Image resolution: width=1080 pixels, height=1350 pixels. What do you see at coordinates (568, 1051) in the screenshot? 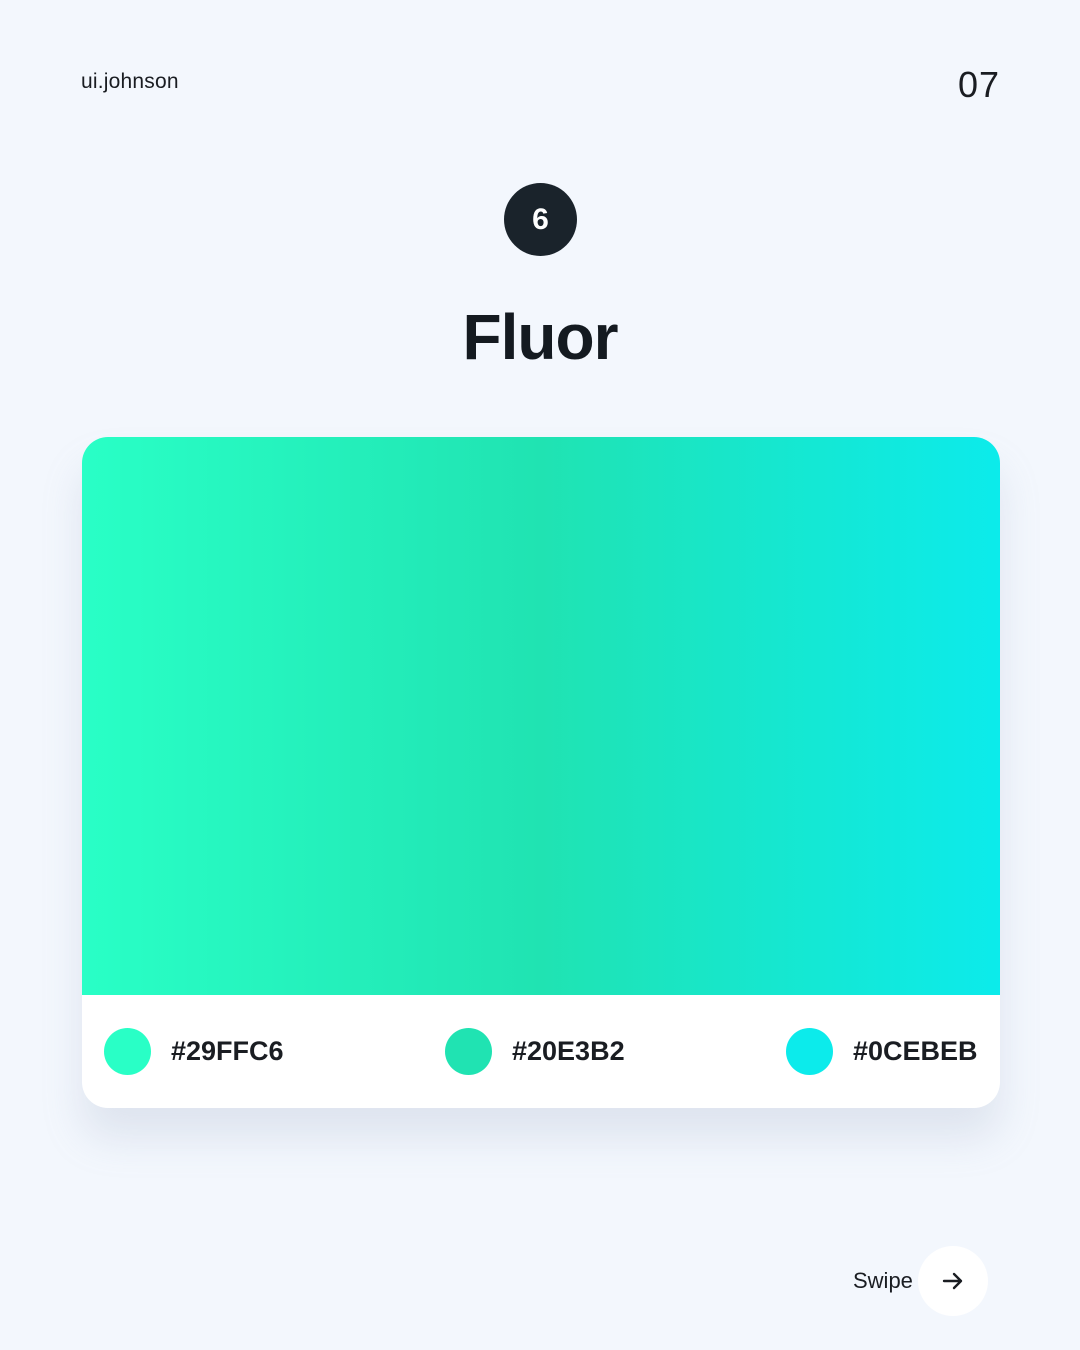
I see `hex-code: #20E3B2` at bounding box center [568, 1051].